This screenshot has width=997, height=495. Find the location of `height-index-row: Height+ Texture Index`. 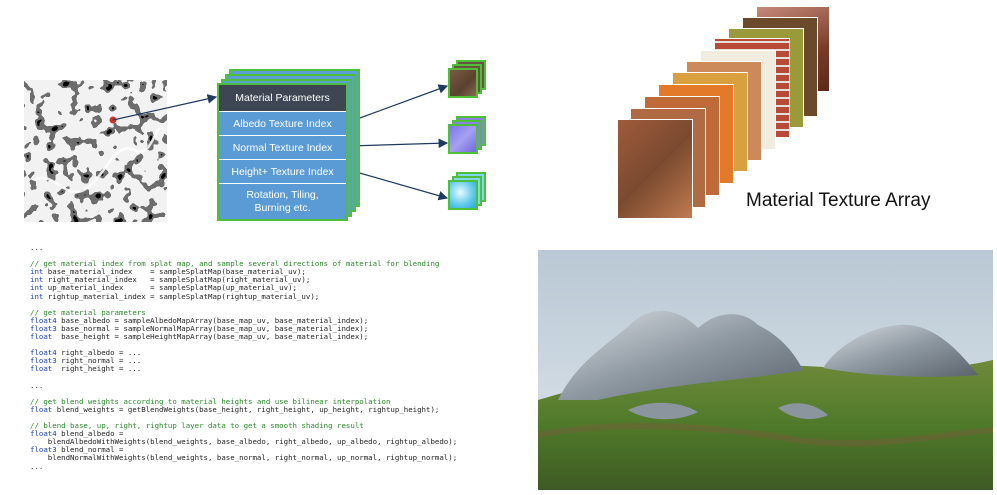

height-index-row: Height+ Texture Index is located at coordinates (282, 171).